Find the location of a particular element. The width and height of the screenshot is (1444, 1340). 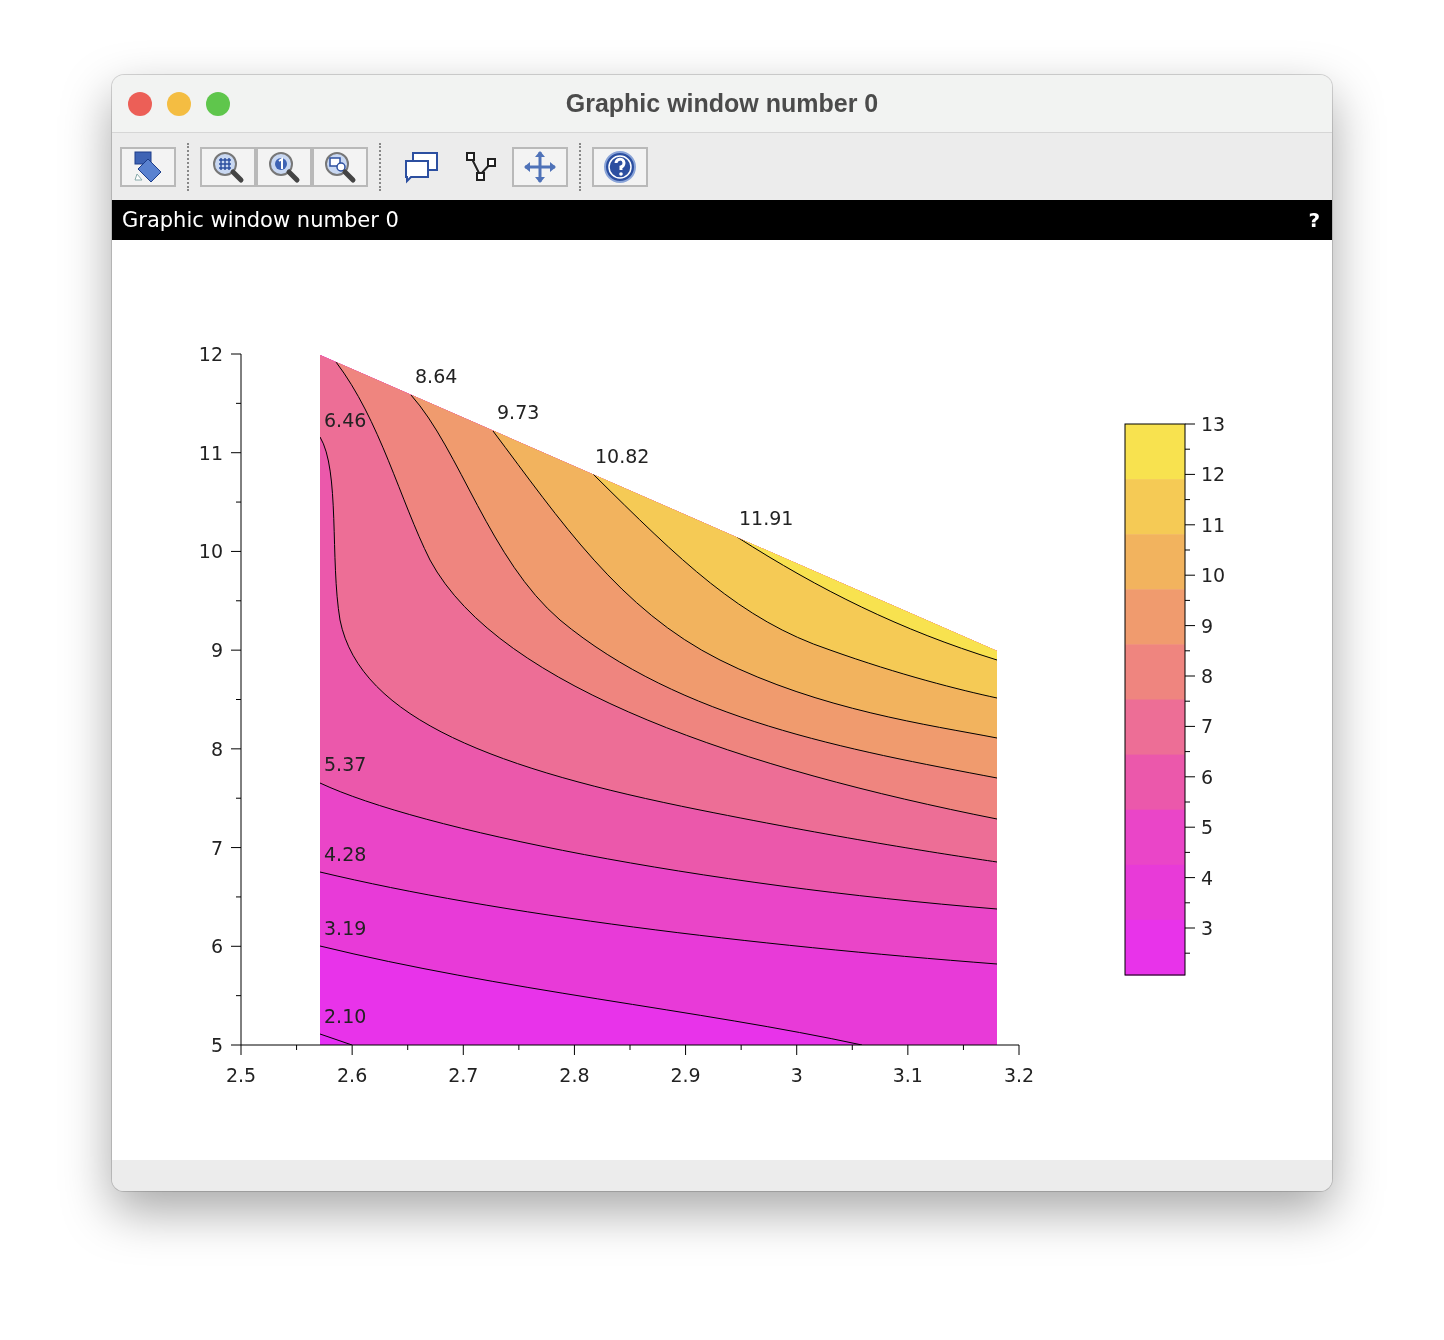

y-tick-label: 5 is located at coordinates (216, 1045).